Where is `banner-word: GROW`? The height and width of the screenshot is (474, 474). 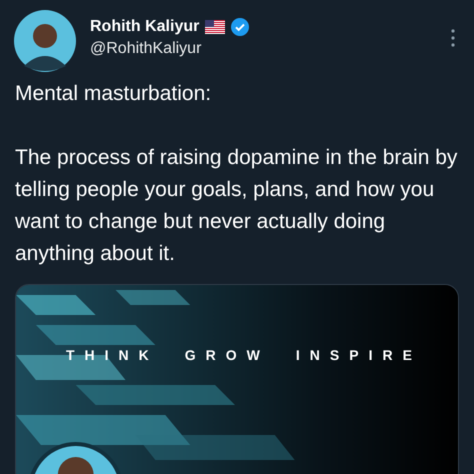
banner-word: GROW is located at coordinates (227, 355).